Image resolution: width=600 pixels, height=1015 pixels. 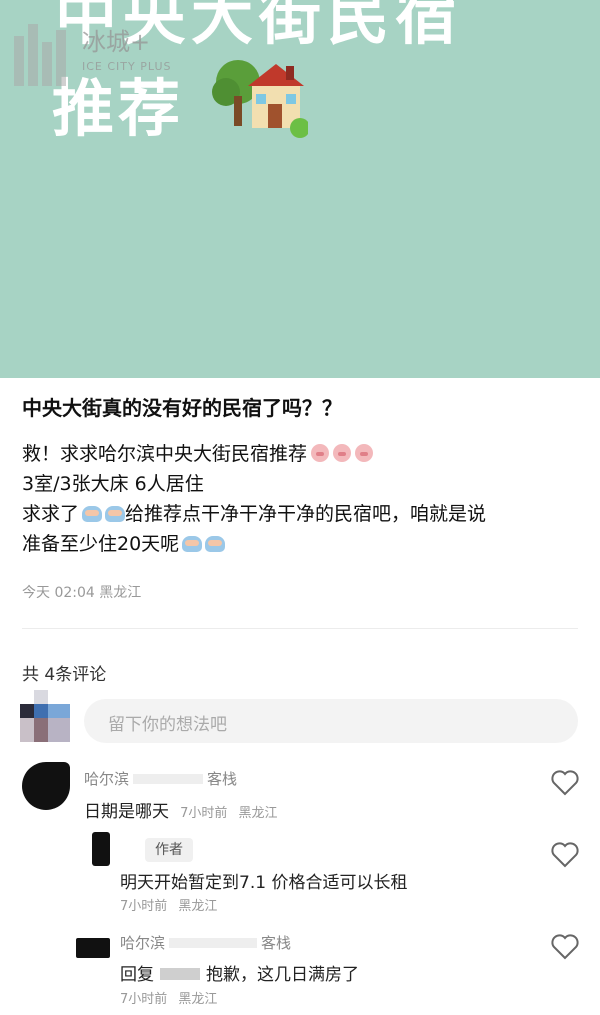 I want to click on watermark-subtitle: ICE CITY PLUS, so click(x=127, y=66).